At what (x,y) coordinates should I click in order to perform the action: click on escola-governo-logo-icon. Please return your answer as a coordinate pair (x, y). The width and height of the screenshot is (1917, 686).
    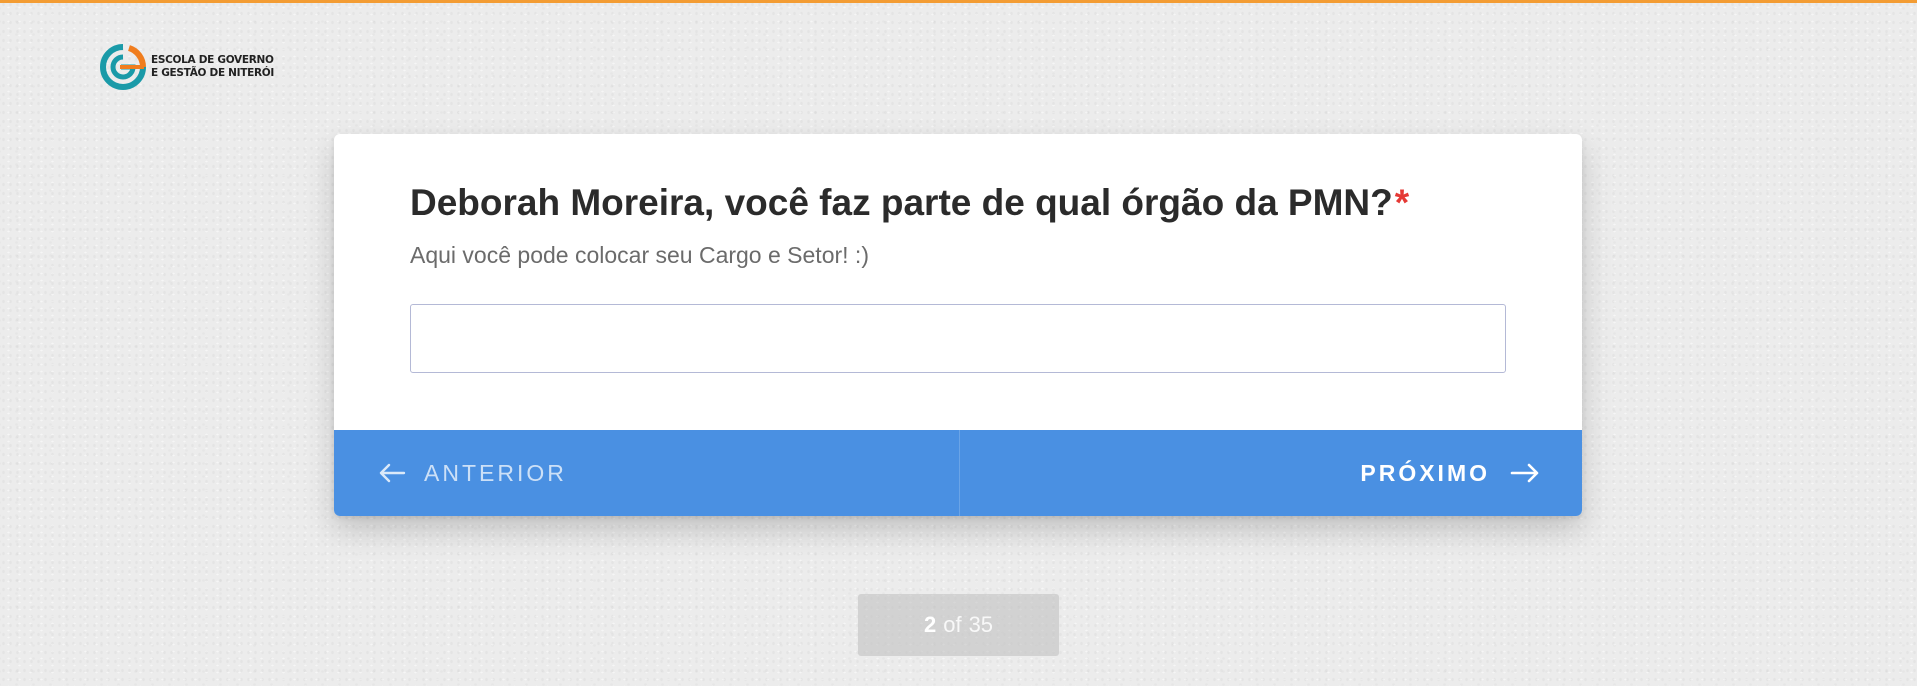
    Looking at the image, I should click on (123, 67).